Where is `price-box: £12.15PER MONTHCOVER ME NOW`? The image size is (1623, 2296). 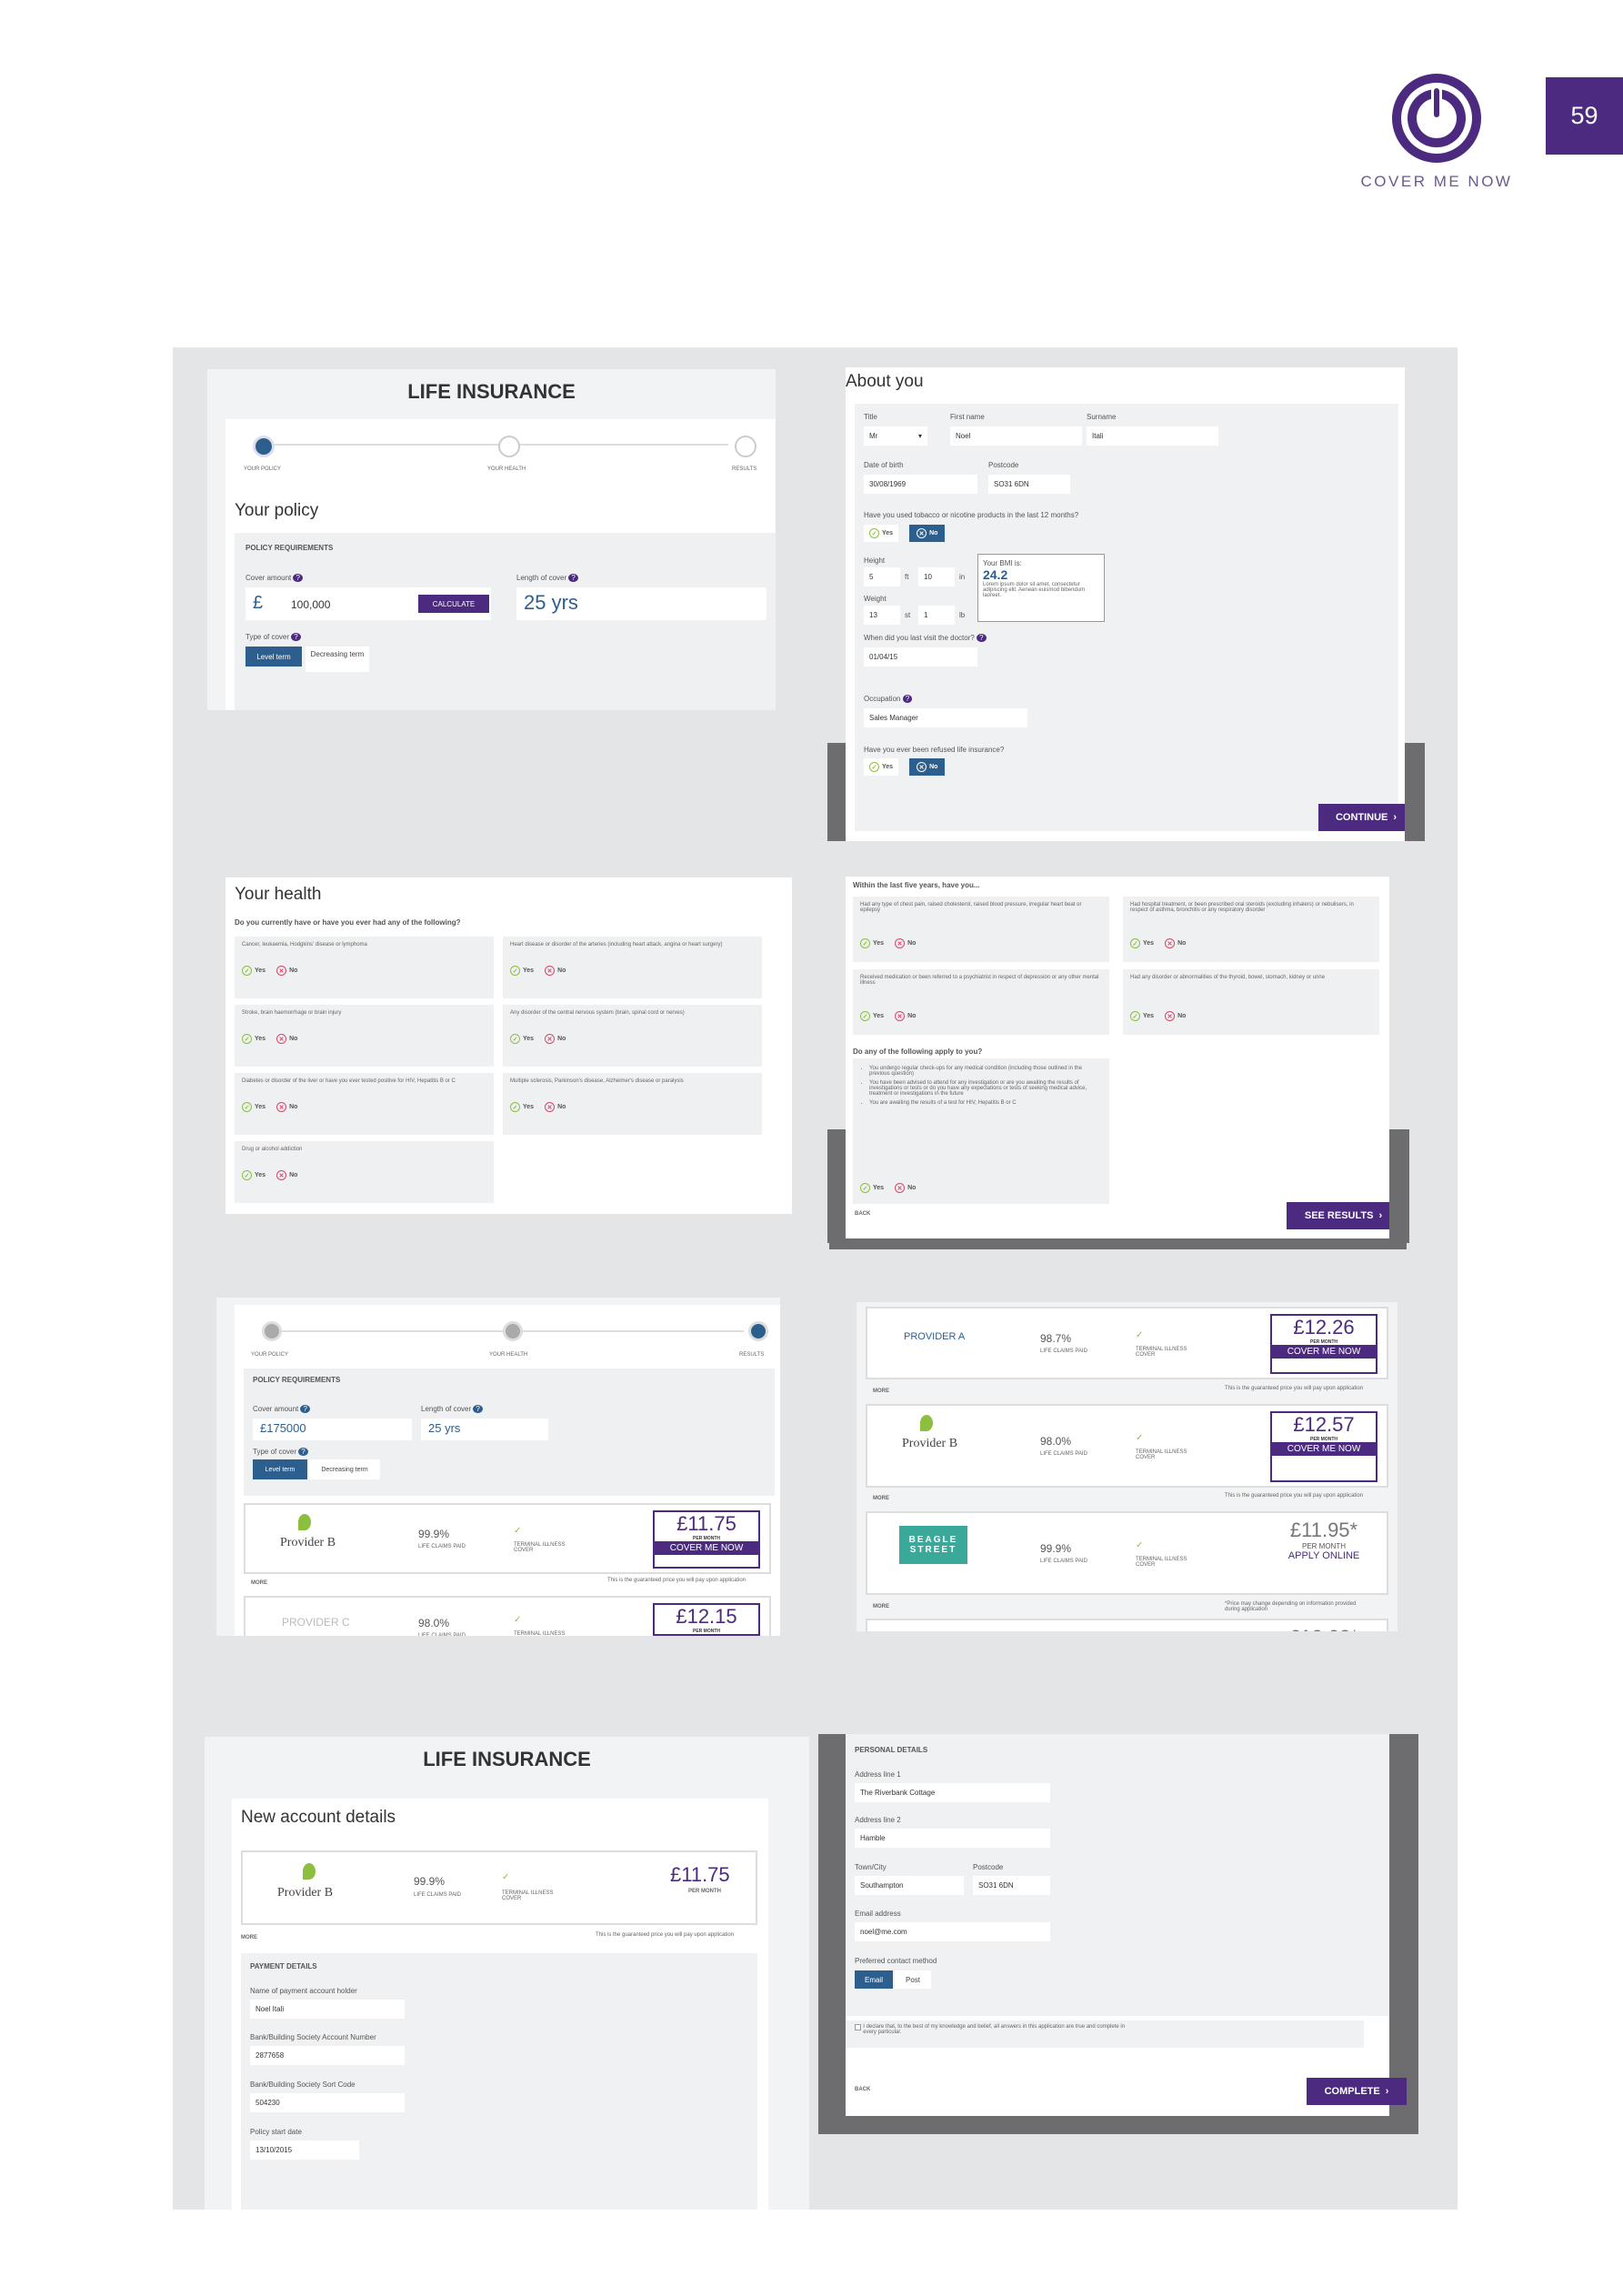
price-box: £12.15PER MONTHCOVER ME NOW is located at coordinates (706, 1619).